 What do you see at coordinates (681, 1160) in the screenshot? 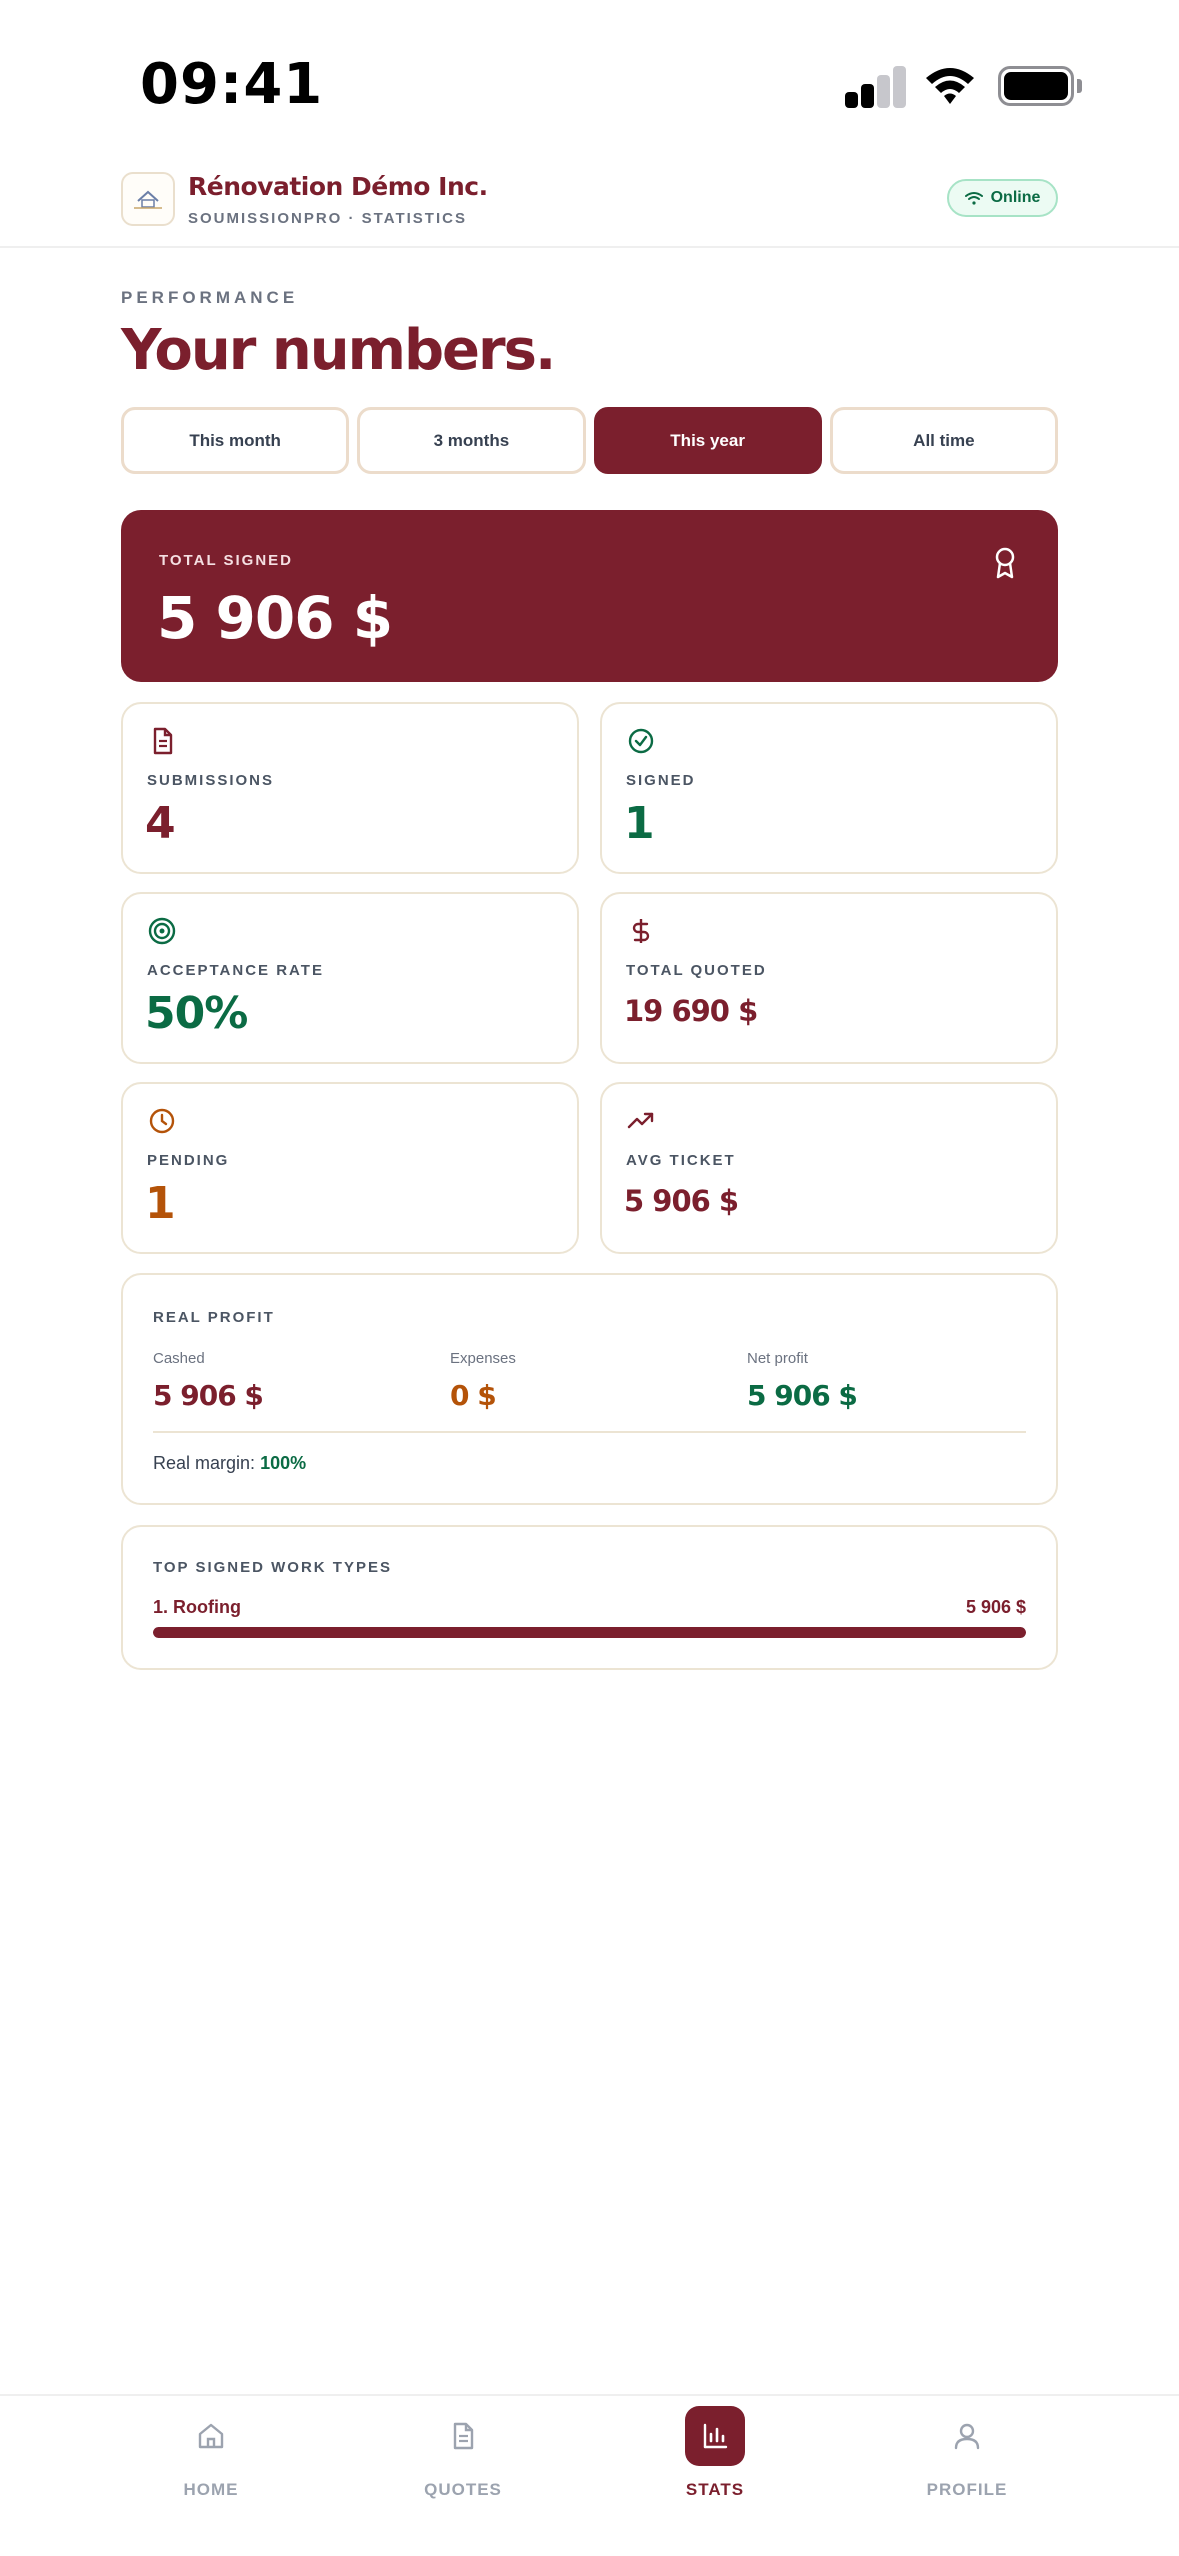
I see `avg-ticket-label: AVG TICKET` at bounding box center [681, 1160].